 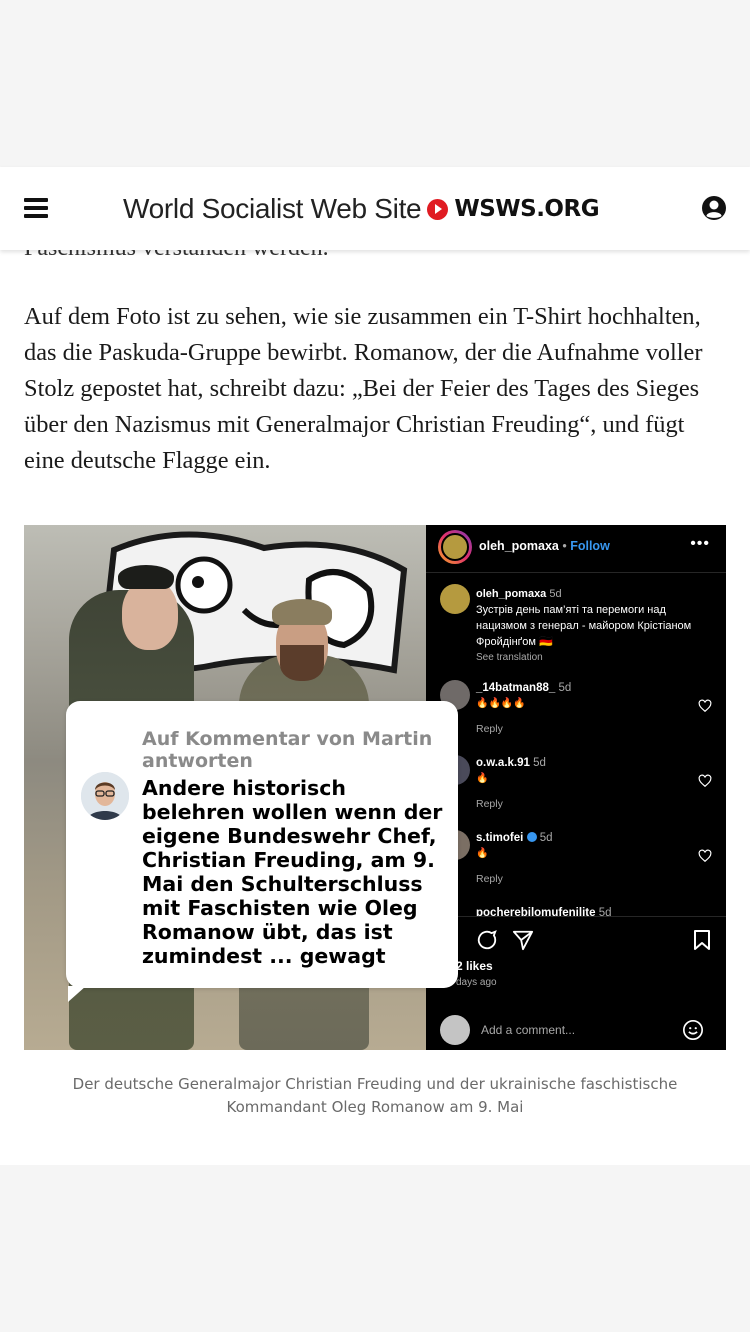 What do you see at coordinates (105, 796) in the screenshot?
I see `commenter-avatar` at bounding box center [105, 796].